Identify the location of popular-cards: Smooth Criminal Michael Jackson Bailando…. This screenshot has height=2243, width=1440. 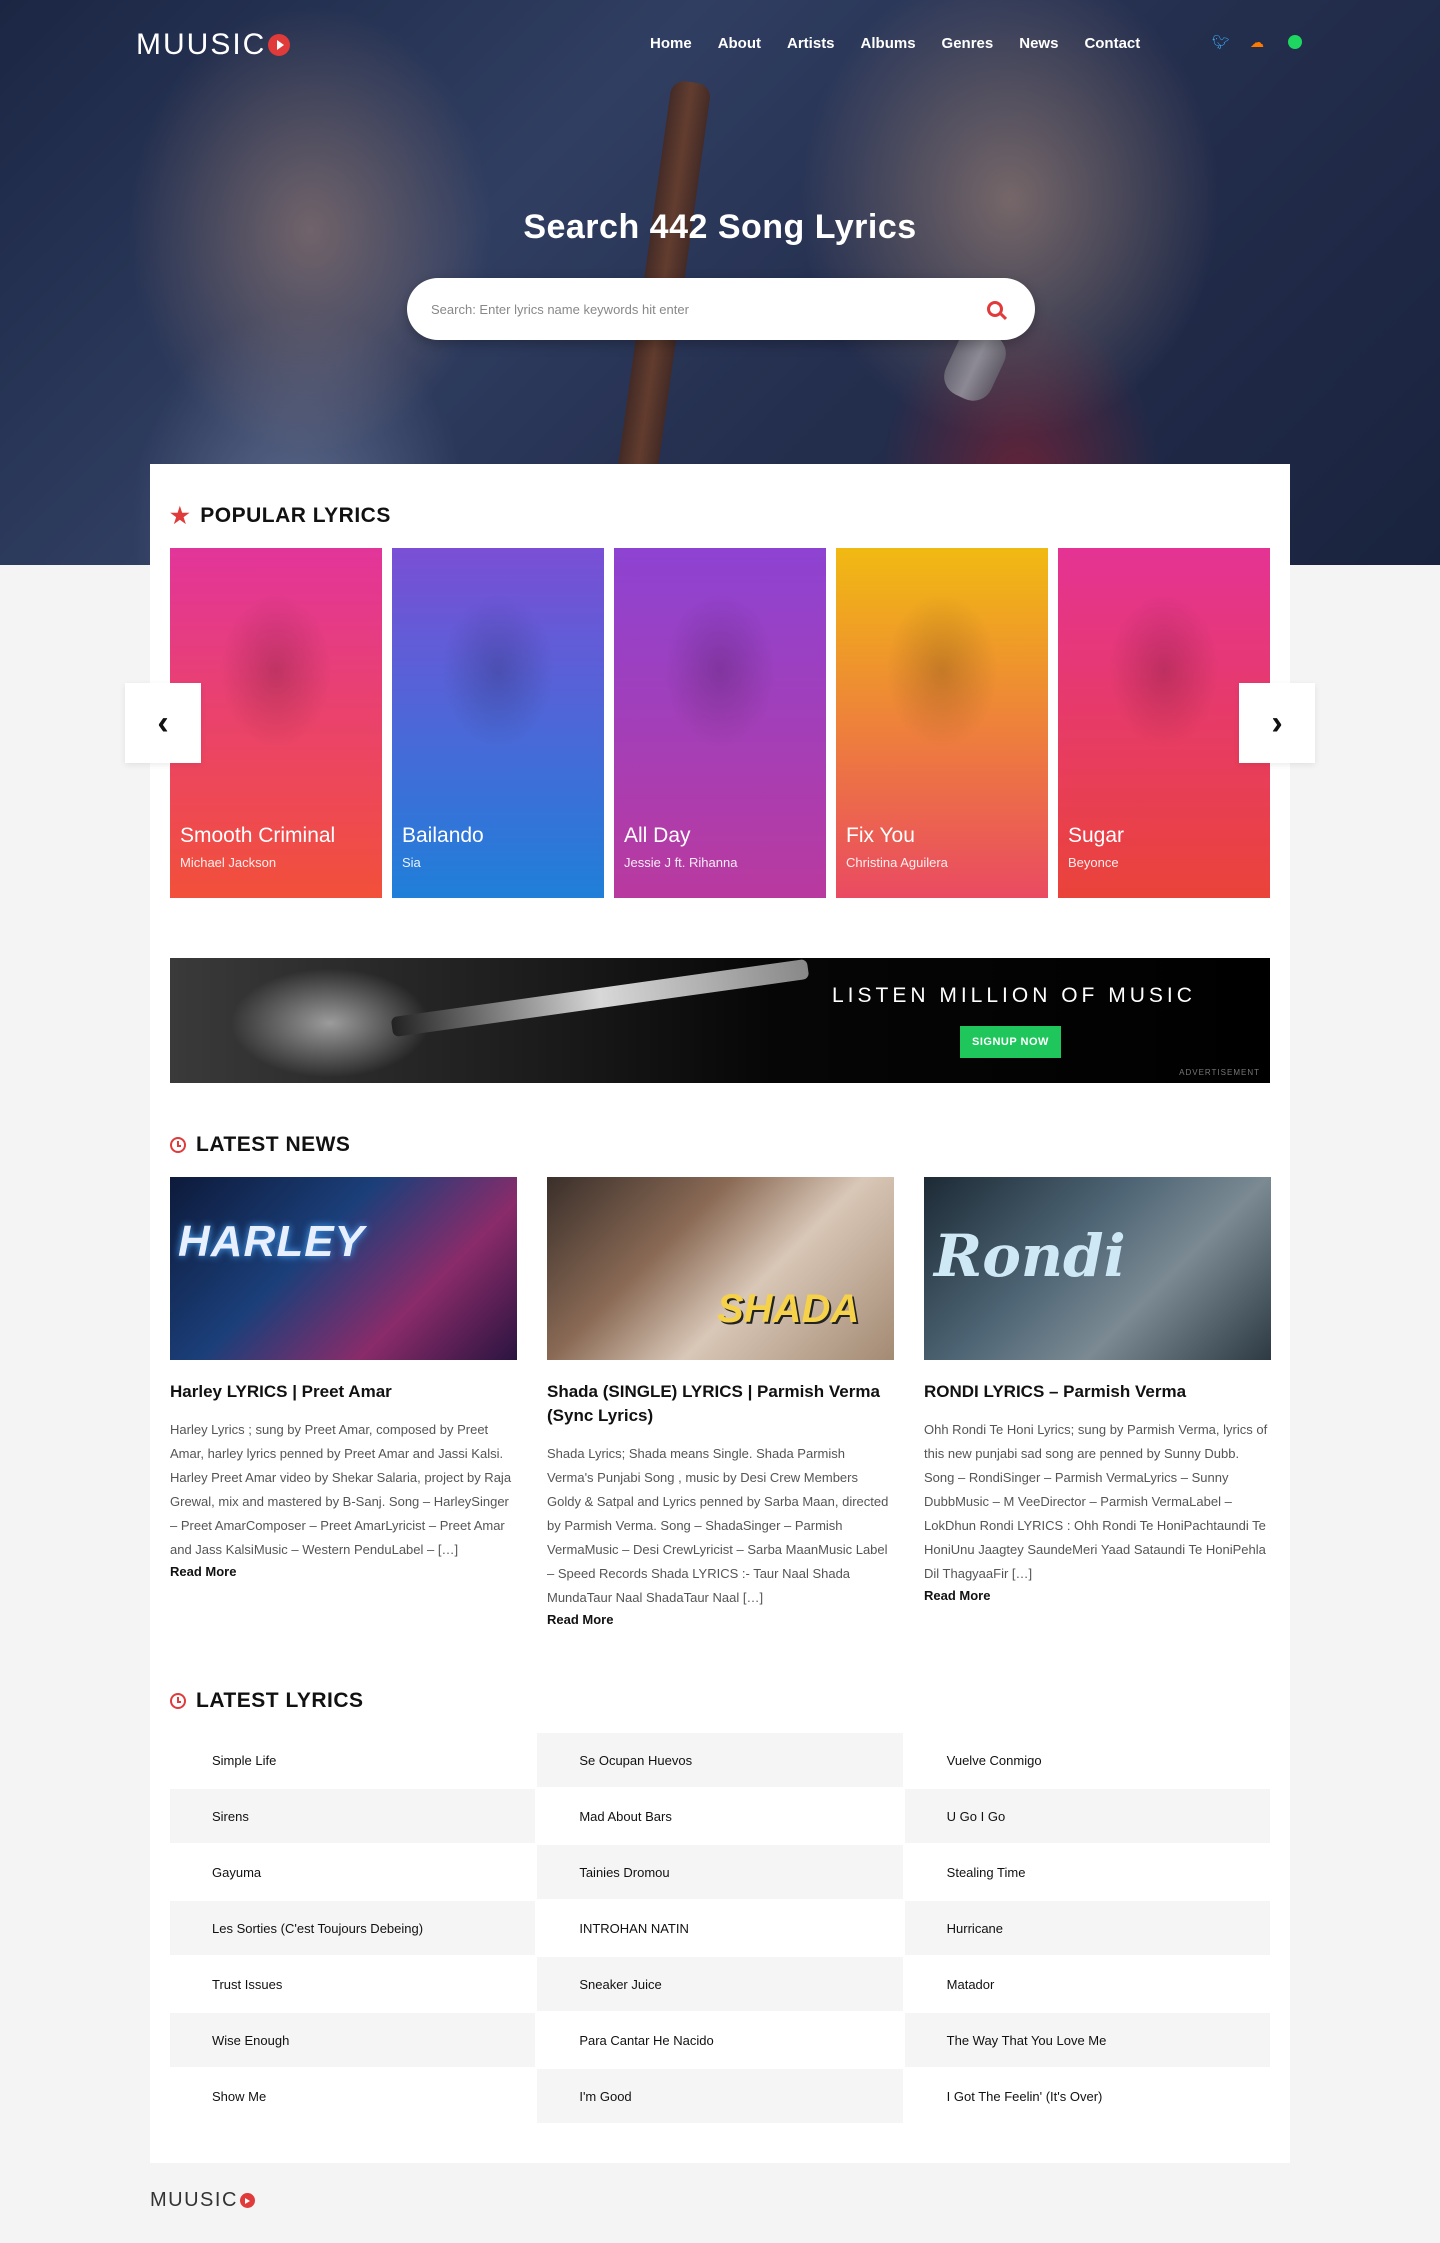
(720, 723).